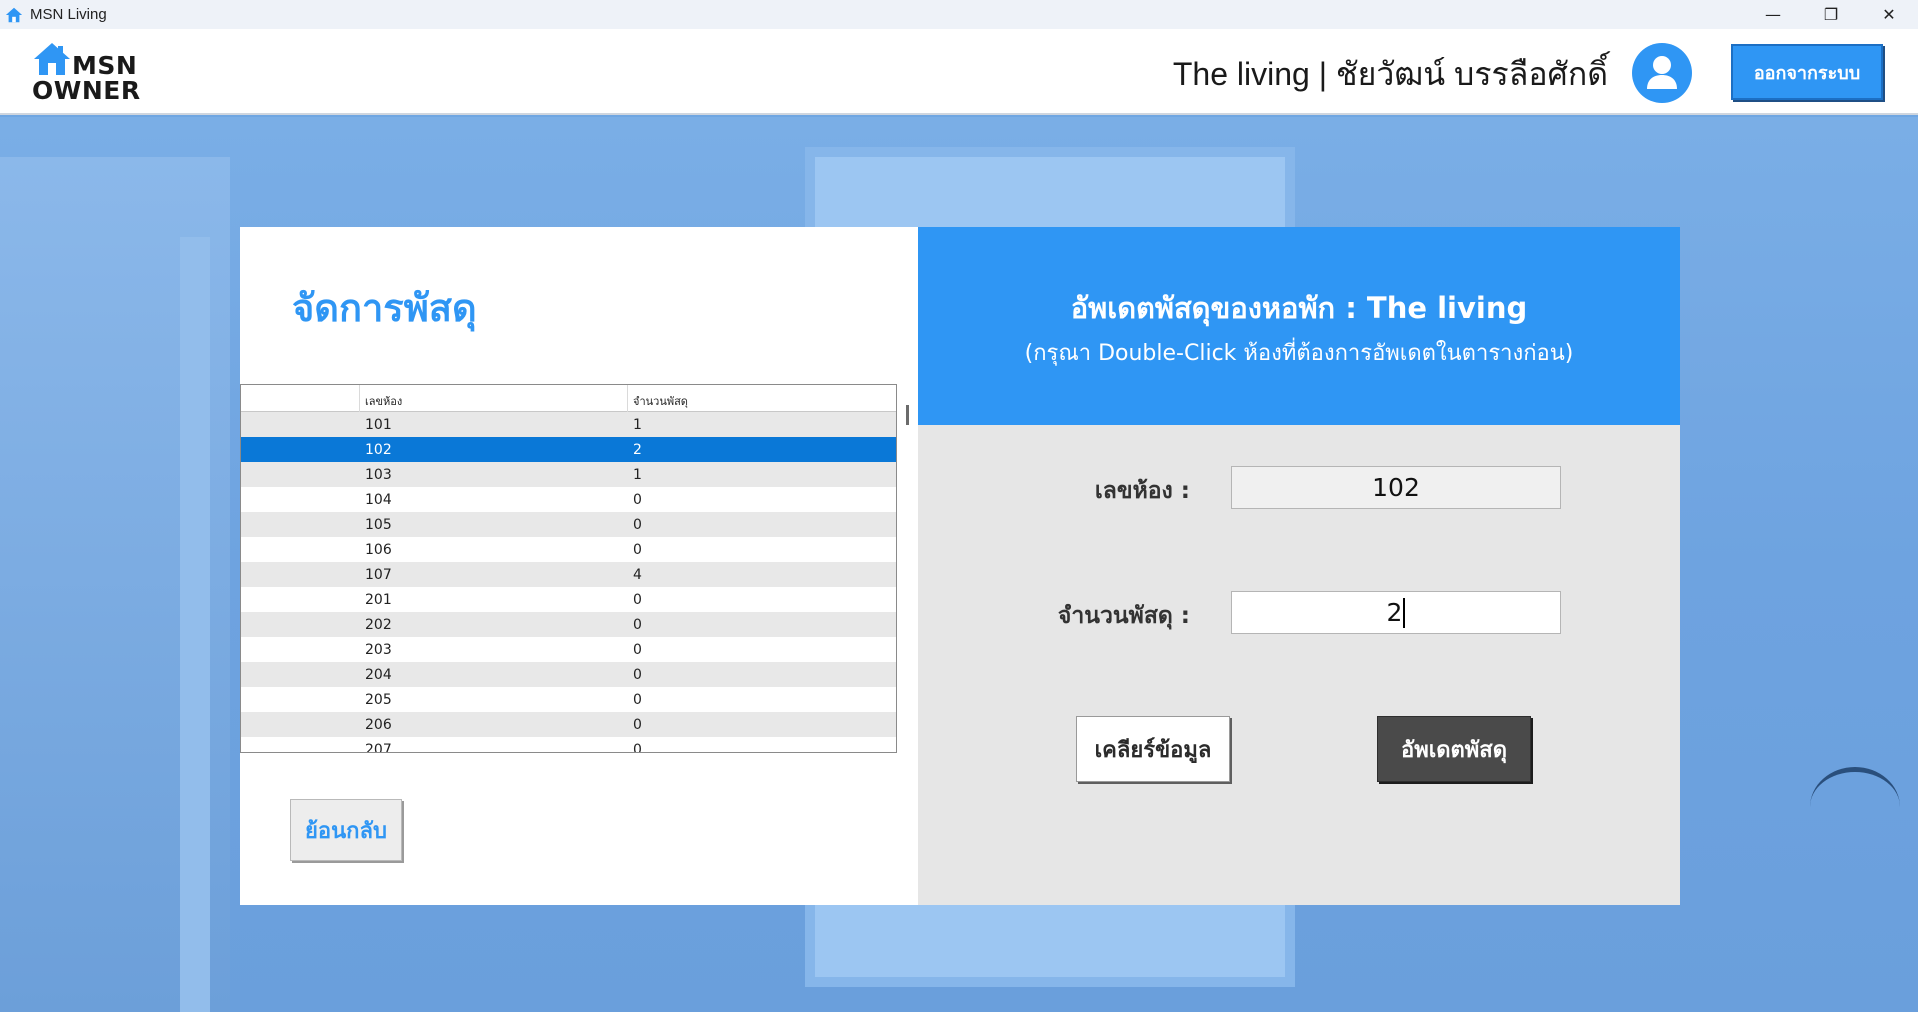  What do you see at coordinates (378, 475) in the screenshot?
I see `cell-room-number: 103` at bounding box center [378, 475].